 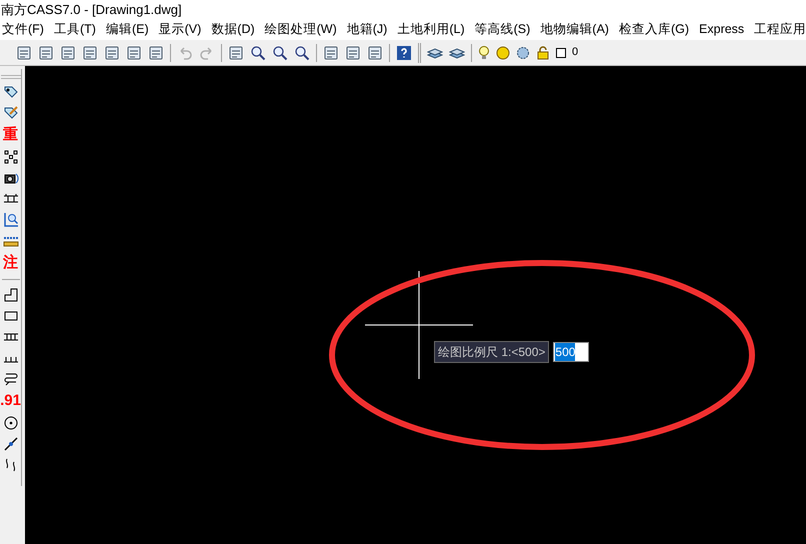 What do you see at coordinates (10, 135) in the screenshot?
I see `tool-button: 重` at bounding box center [10, 135].